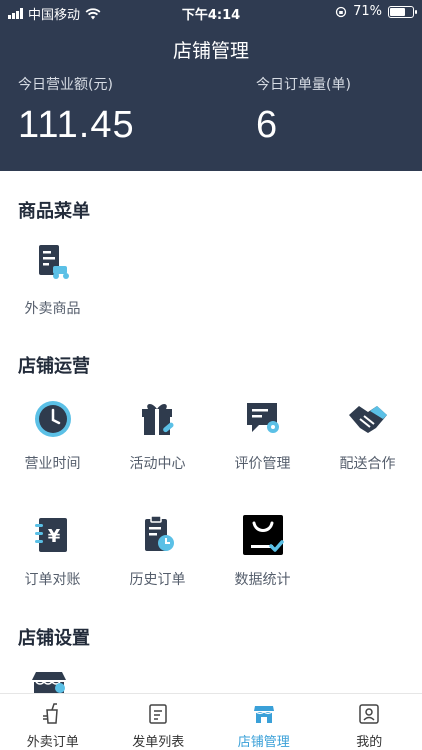 This screenshot has height=750, width=422. What do you see at coordinates (341, 11) in the screenshot?
I see `orientation-lock-icon` at bounding box center [341, 11].